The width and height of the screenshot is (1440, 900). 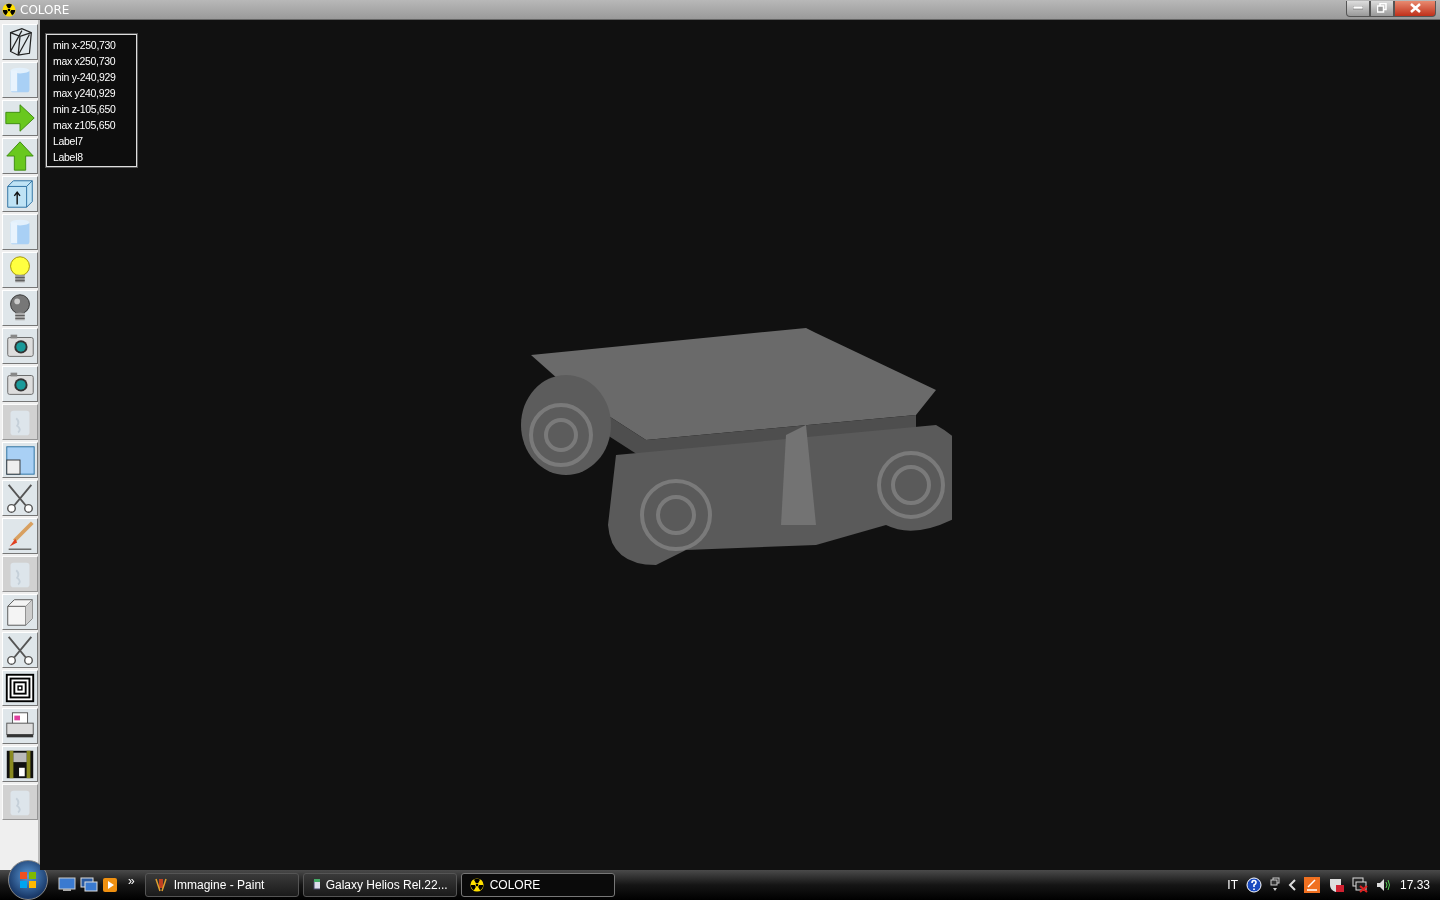 What do you see at coordinates (45, 9) in the screenshot?
I see `window-title: COLORE` at bounding box center [45, 9].